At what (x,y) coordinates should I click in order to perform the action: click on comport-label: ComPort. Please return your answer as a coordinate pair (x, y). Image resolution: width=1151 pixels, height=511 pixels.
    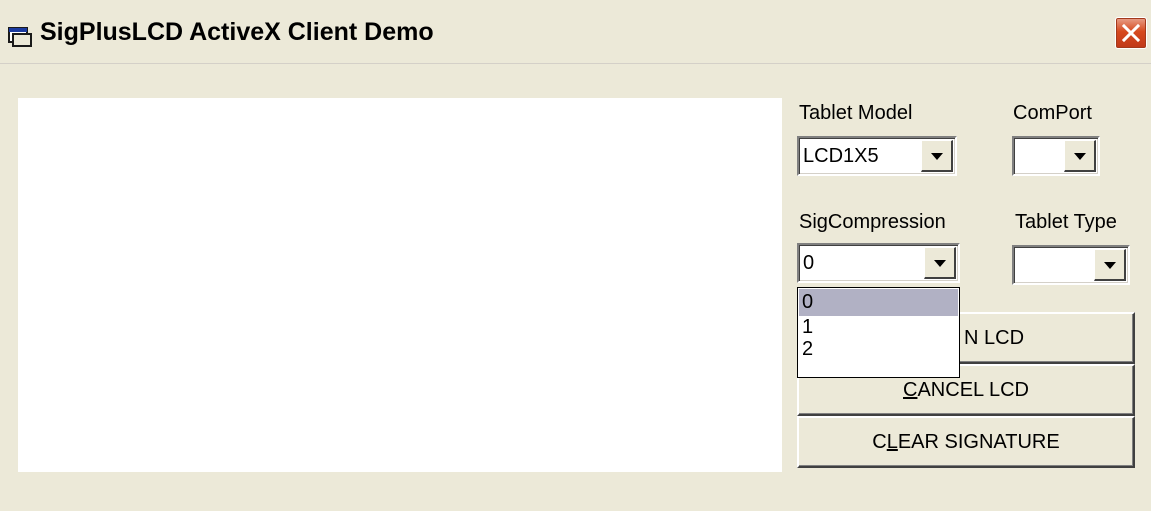
    Looking at the image, I should click on (1052, 113).